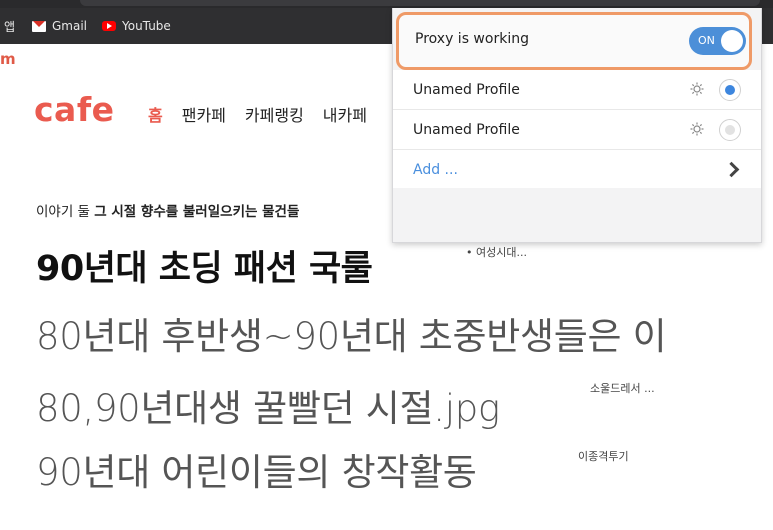 The image size is (773, 530). What do you see at coordinates (204, 265) in the screenshot?
I see `article-headline: 90년대 초딩 패션 국룰` at bounding box center [204, 265].